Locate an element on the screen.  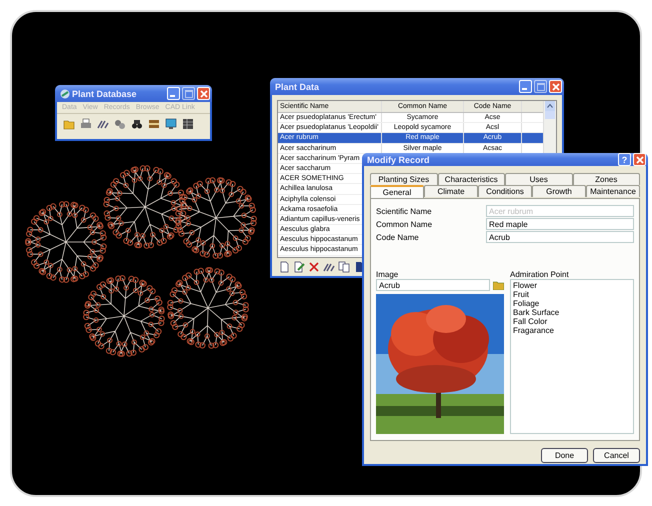
new-page-icon is located at coordinates (284, 267).